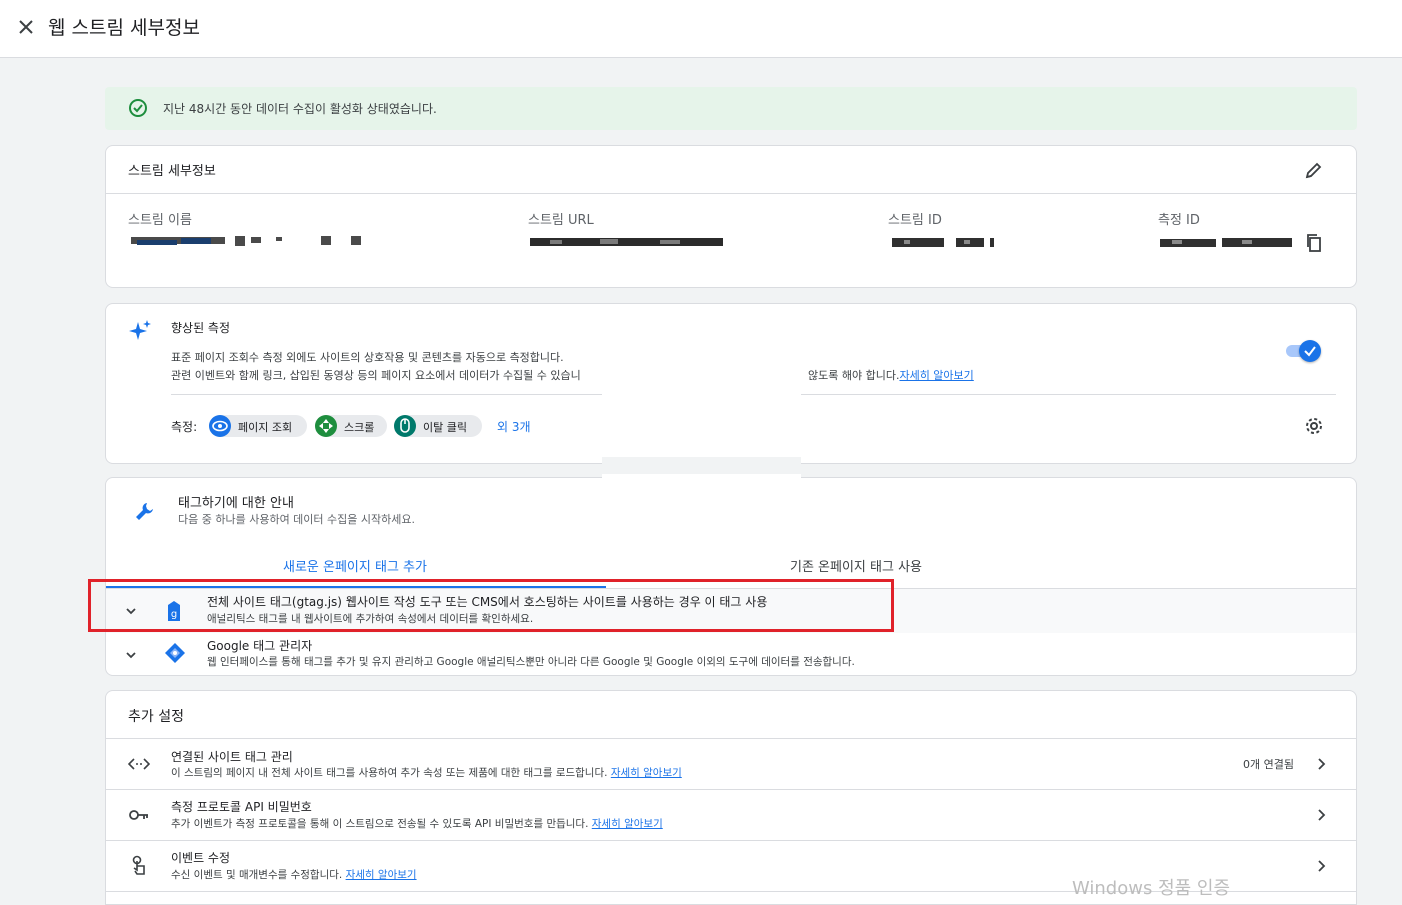 This screenshot has width=1402, height=905. What do you see at coordinates (220, 426) in the screenshot?
I see `eye-icon` at bounding box center [220, 426].